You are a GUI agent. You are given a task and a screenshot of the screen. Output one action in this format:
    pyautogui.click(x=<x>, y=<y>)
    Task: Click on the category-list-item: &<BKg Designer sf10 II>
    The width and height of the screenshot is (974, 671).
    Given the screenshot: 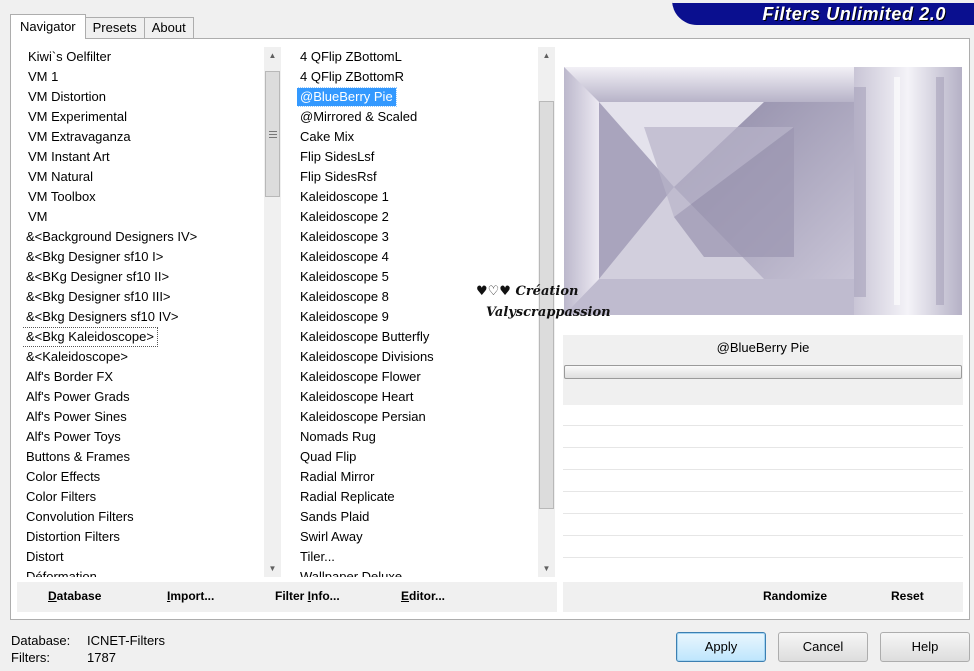 What is the action you would take?
    pyautogui.click(x=143, y=277)
    